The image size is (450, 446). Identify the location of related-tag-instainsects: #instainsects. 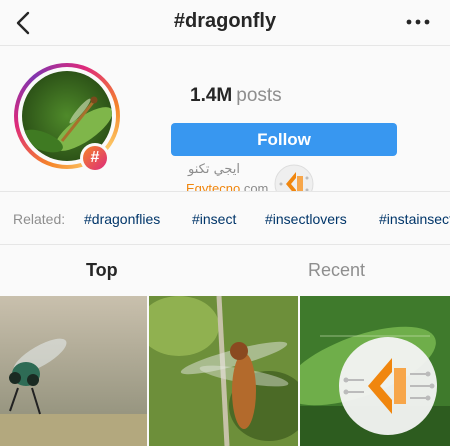
(414, 219).